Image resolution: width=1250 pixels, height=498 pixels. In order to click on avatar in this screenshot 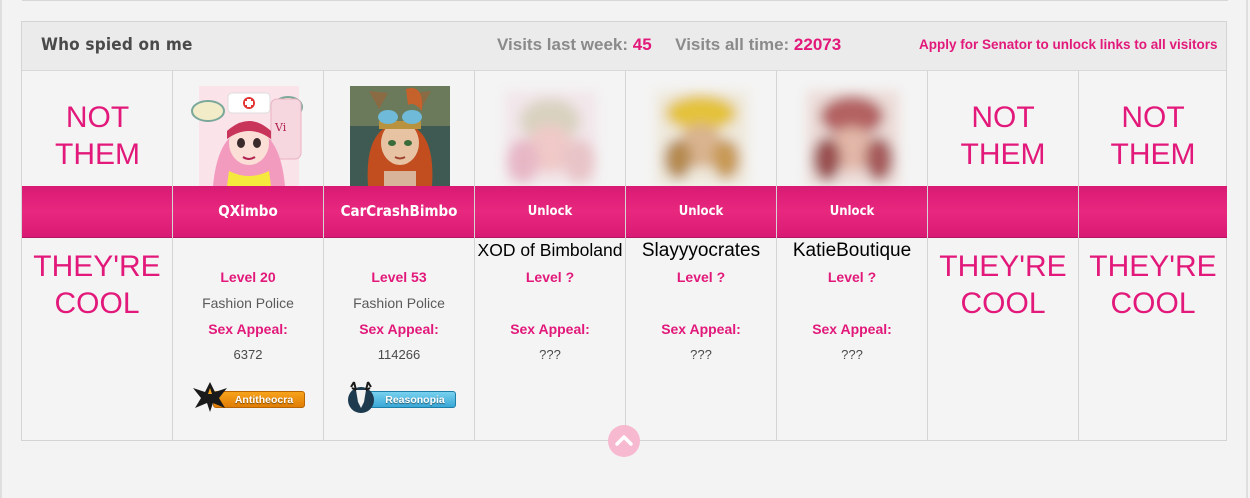, I will do `click(399, 128)`.